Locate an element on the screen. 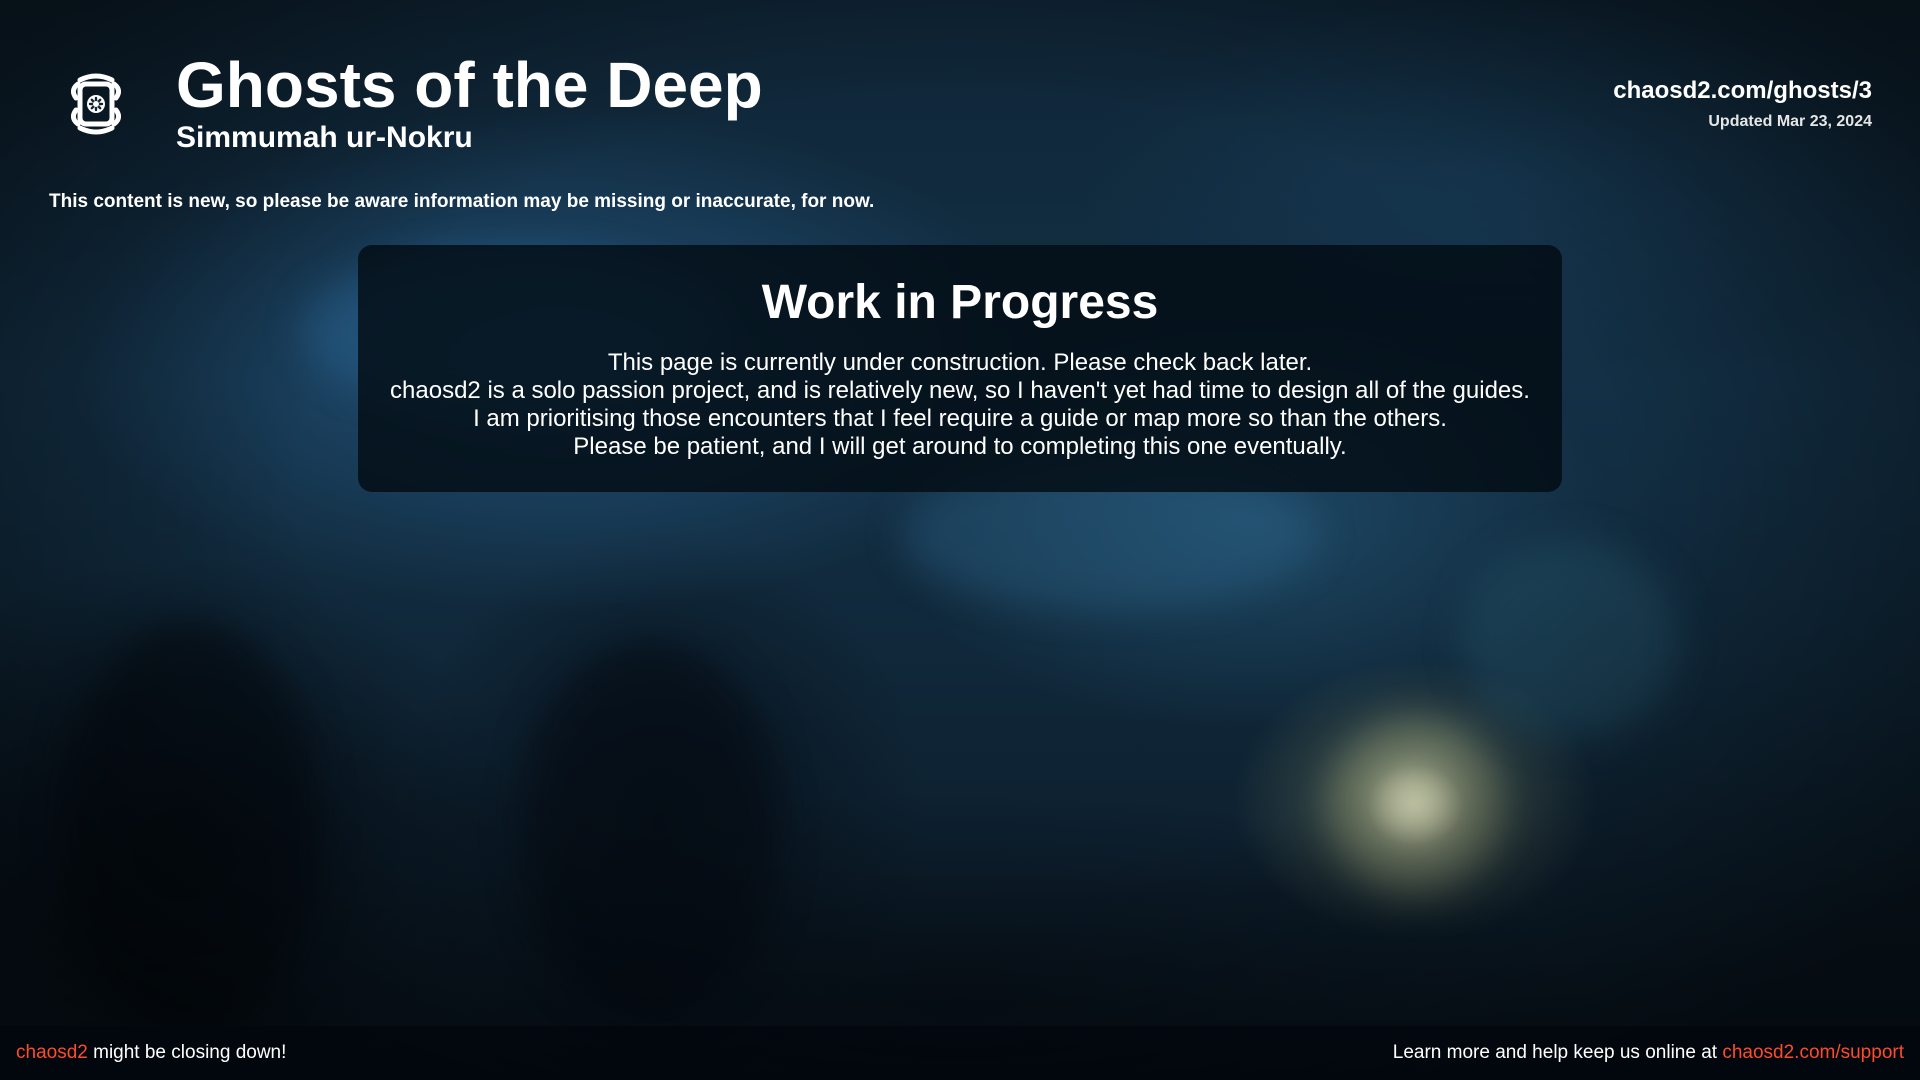 The image size is (1920, 1080). ghost-emblem-icon is located at coordinates (96, 104).